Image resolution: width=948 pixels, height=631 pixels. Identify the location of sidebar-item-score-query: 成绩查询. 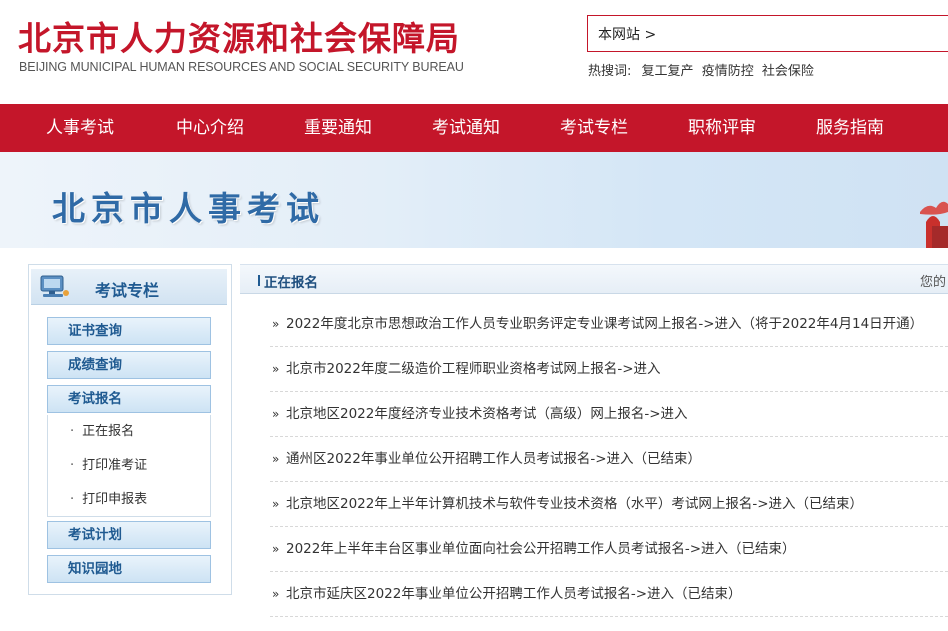
(129, 365).